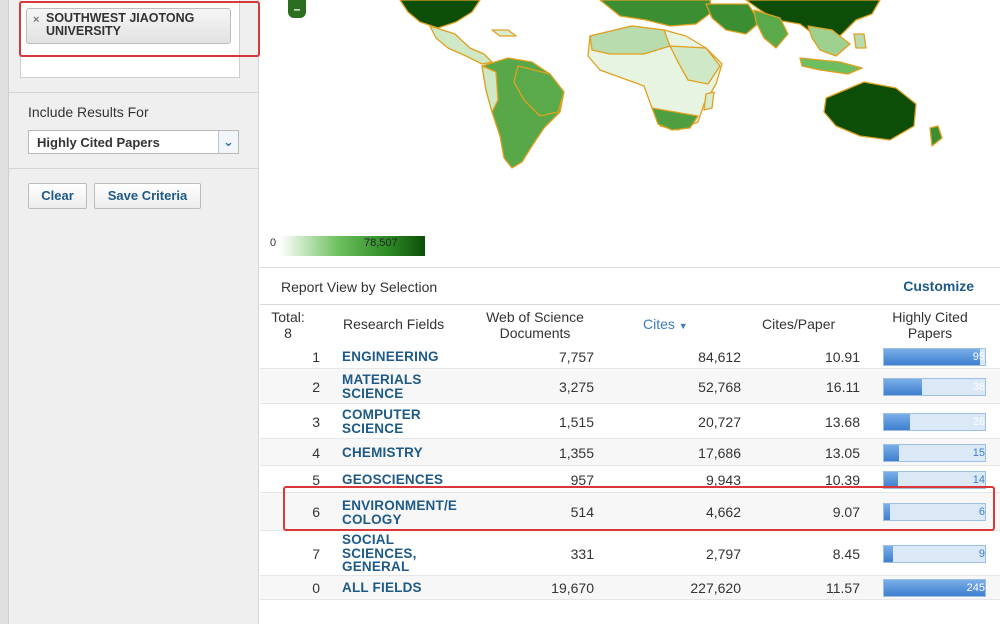 This screenshot has height=624, width=1000. Describe the element at coordinates (403, 512) in the screenshot. I see `research-field-link: ENVIRONMENT/ECOLOGY` at that location.